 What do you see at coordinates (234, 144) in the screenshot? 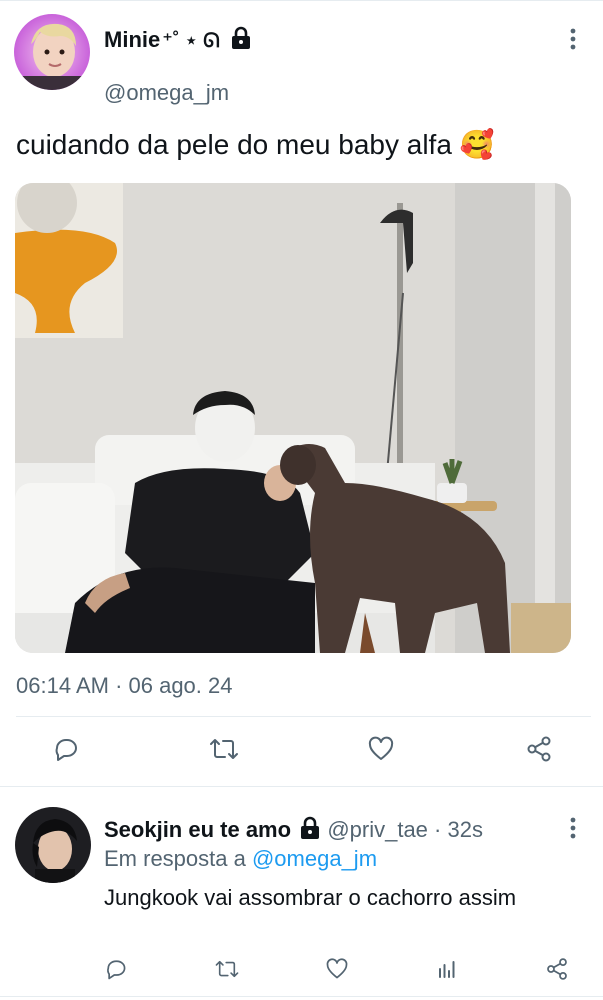
I see `tweet-text-body: cuidando da pele do meu baby alfa` at bounding box center [234, 144].